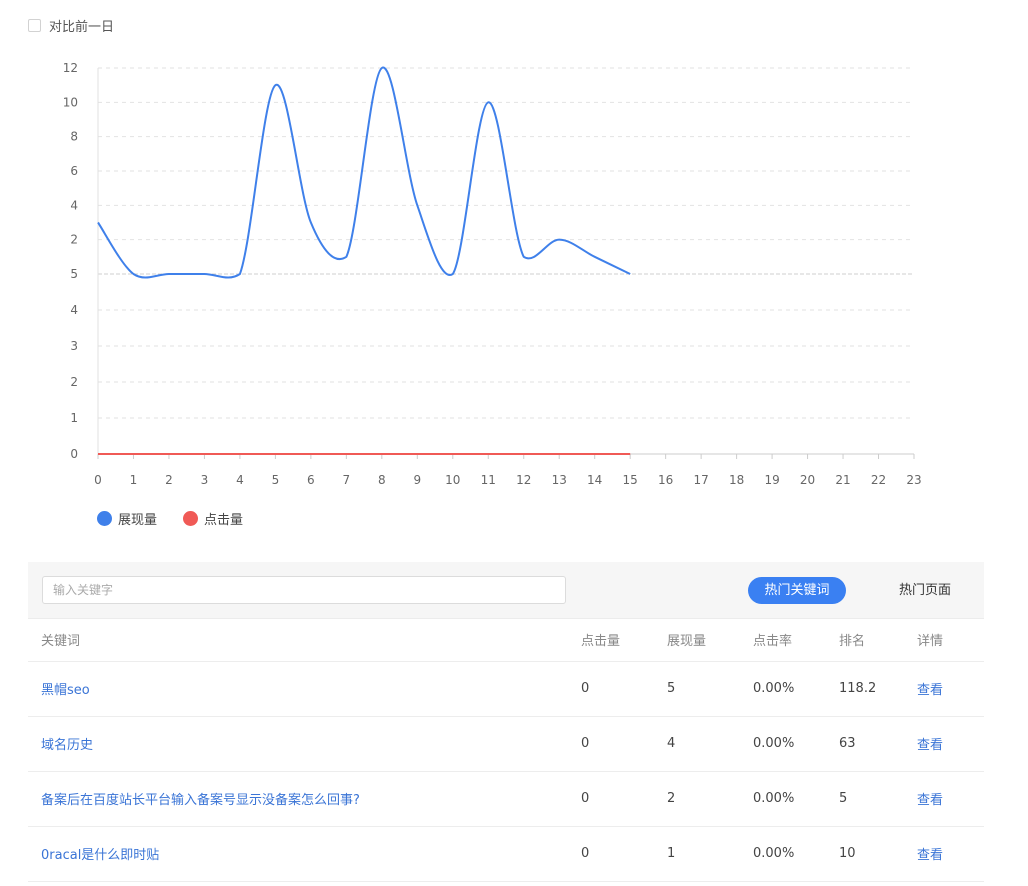 This screenshot has width=1028, height=886. I want to click on x-tick-label: 3, so click(205, 480).